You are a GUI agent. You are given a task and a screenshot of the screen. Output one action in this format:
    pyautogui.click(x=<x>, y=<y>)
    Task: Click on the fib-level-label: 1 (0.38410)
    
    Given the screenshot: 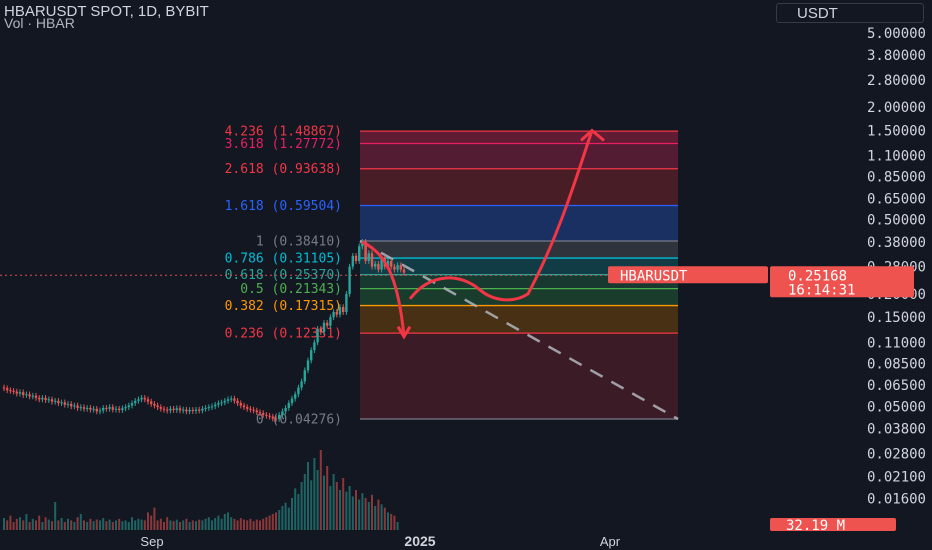 What is the action you would take?
    pyautogui.click(x=299, y=241)
    